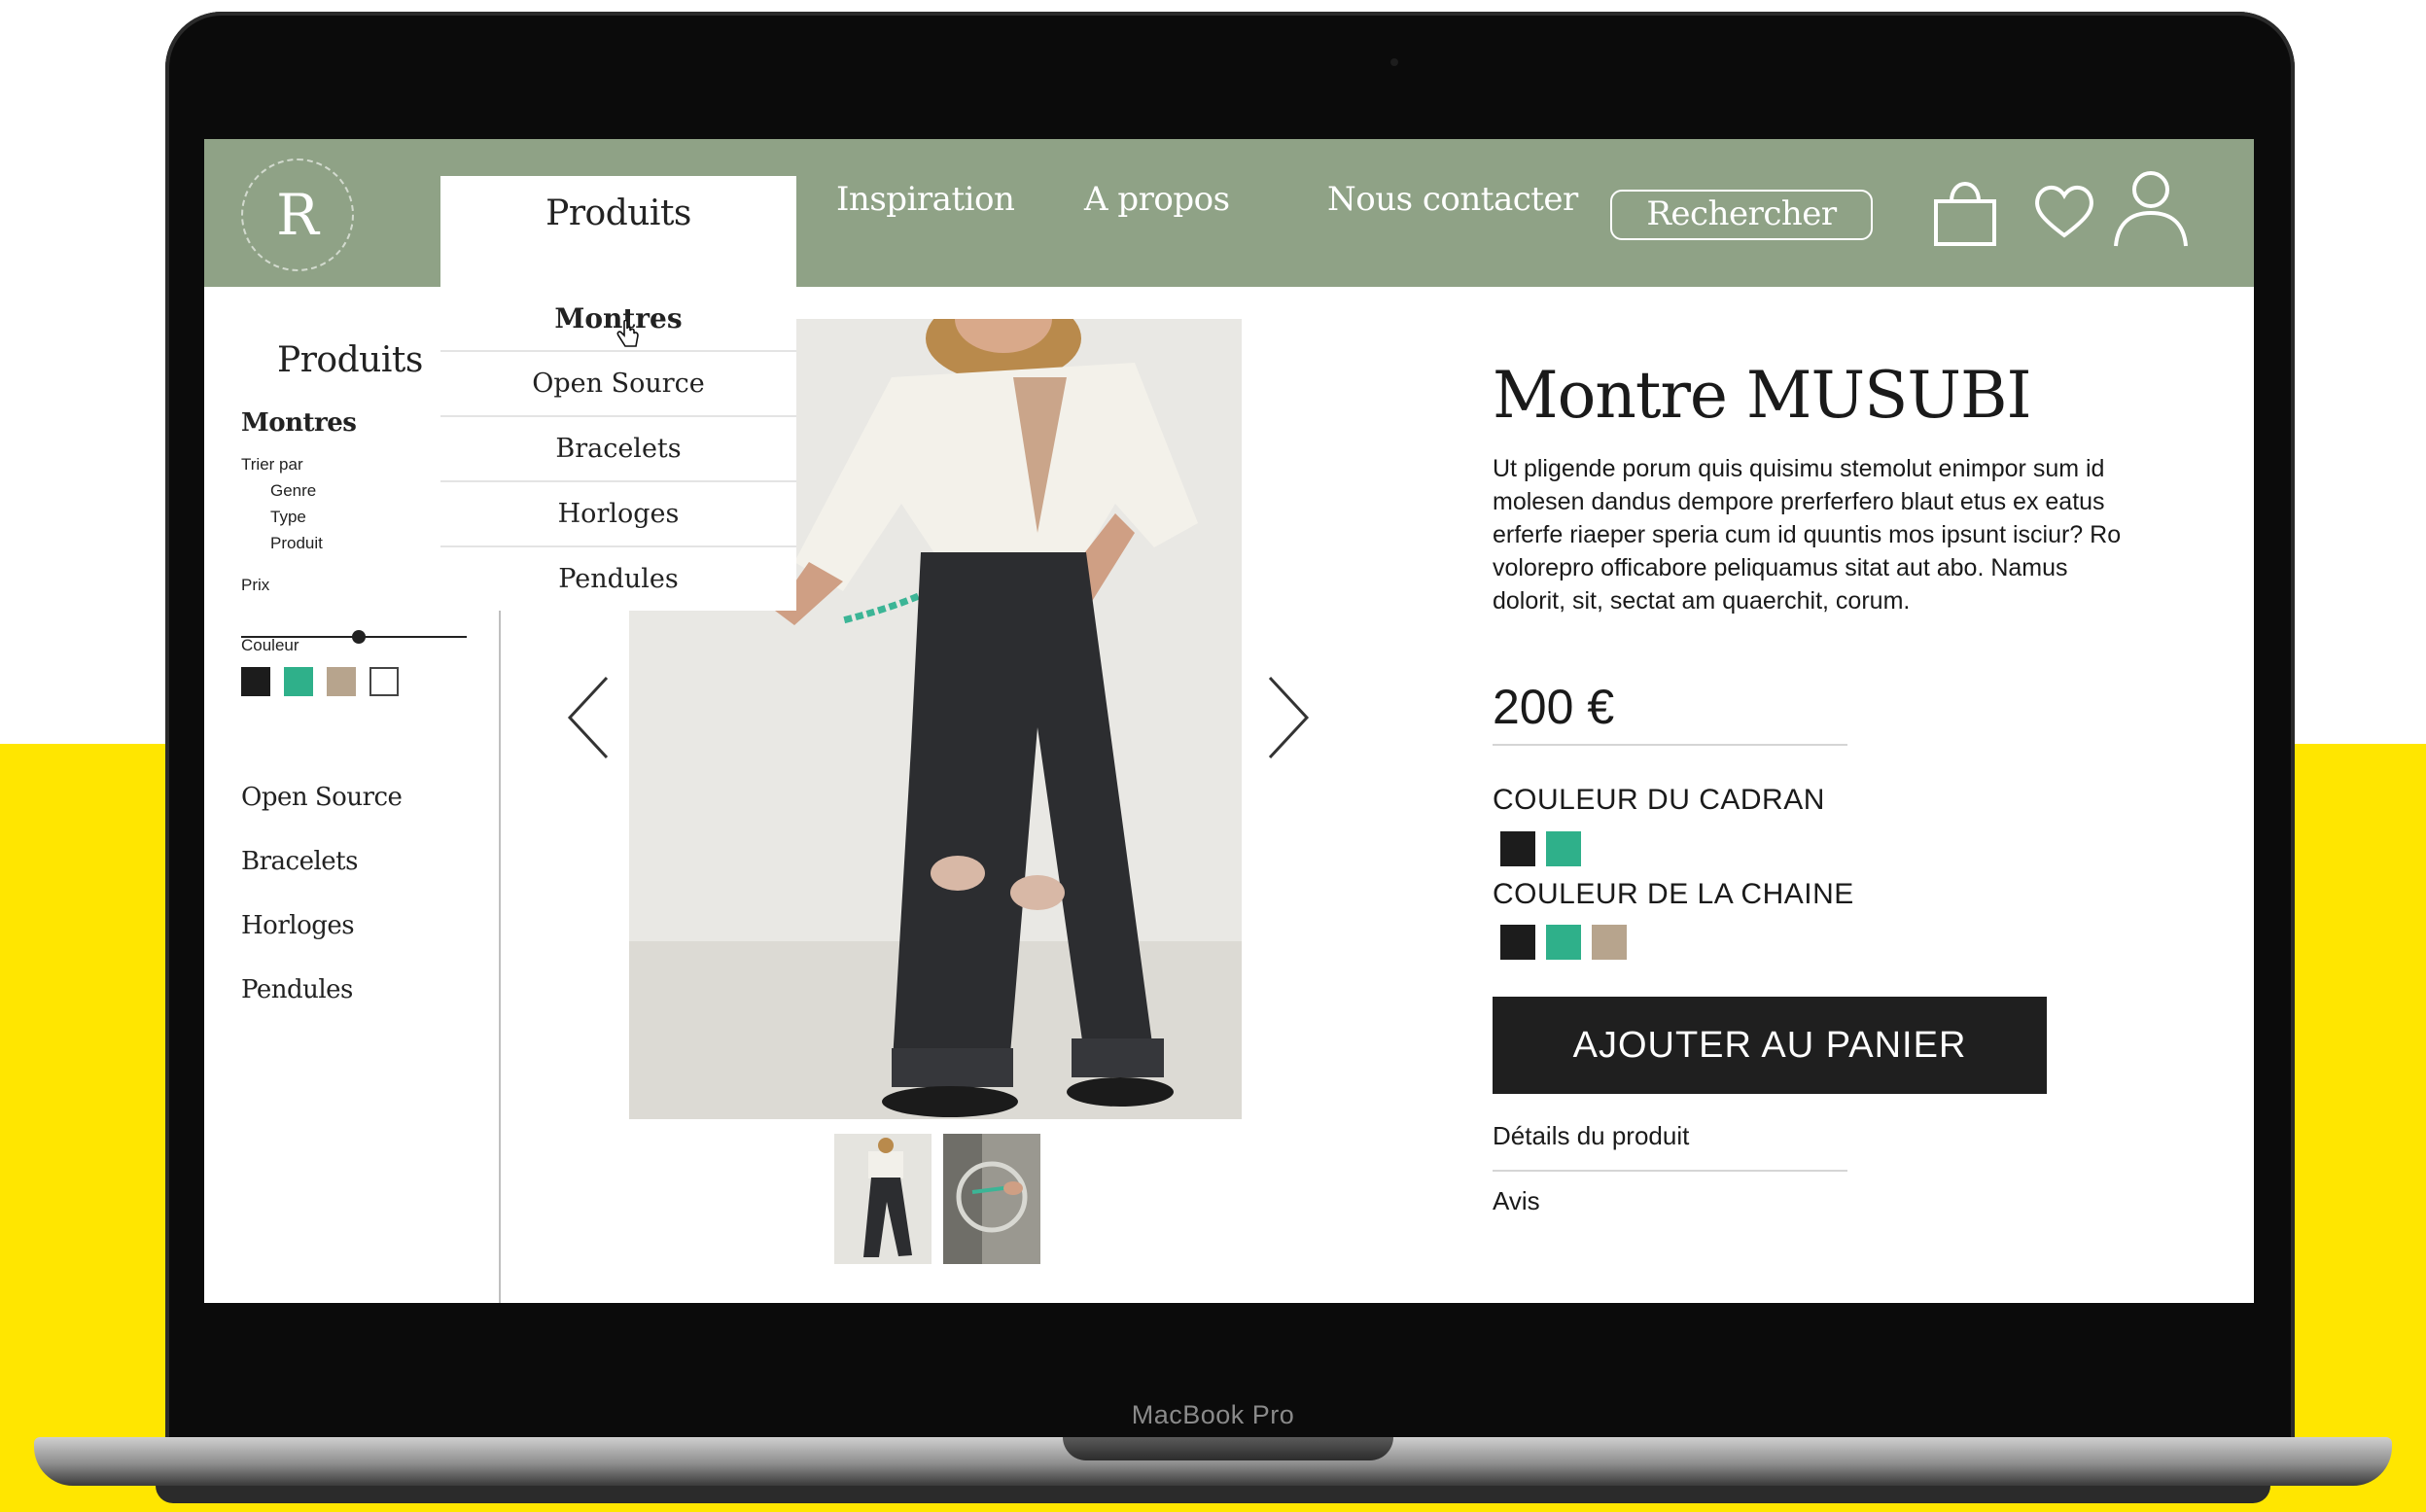 The image size is (2426, 1512). Describe the element at coordinates (2151, 209) in the screenshot. I see `user-icon` at that location.